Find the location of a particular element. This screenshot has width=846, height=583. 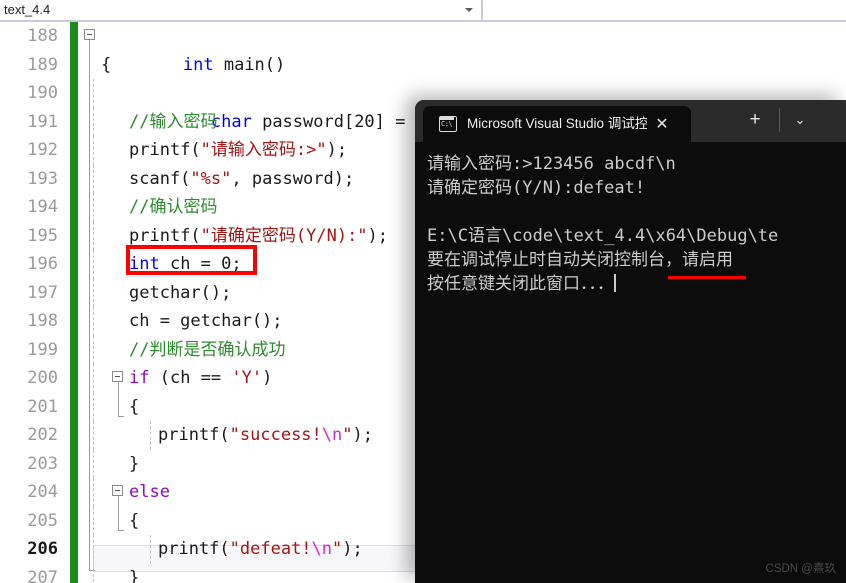

code-line: 189 { is located at coordinates (423, 64).